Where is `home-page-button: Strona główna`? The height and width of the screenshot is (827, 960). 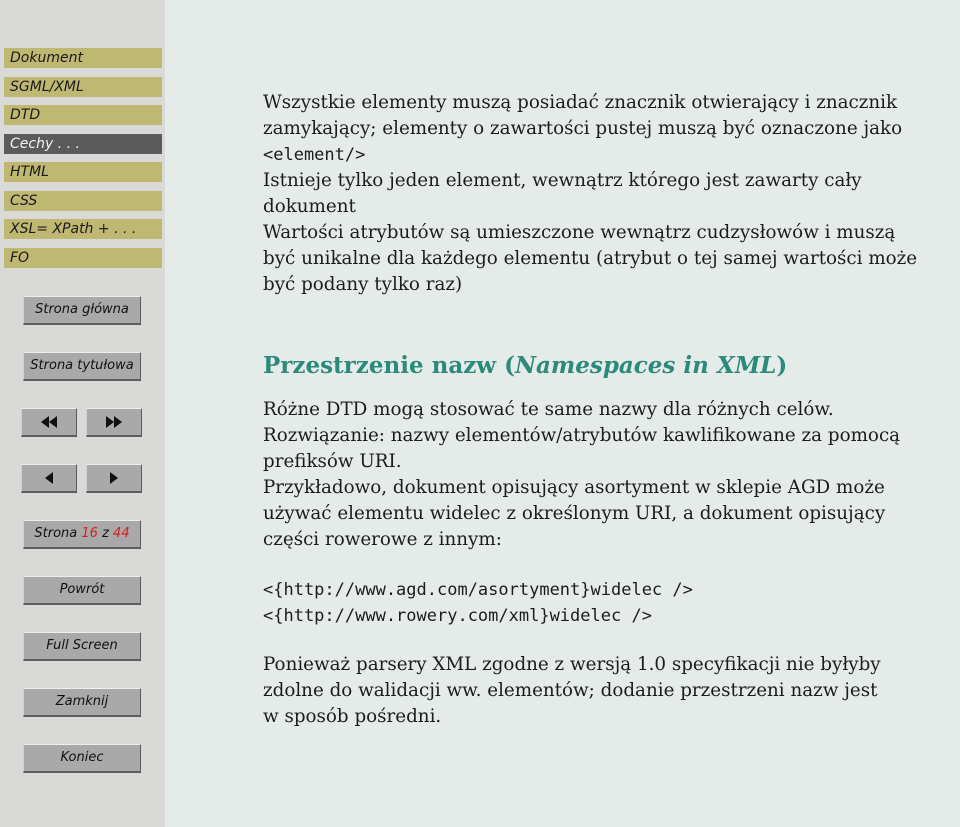 home-page-button: Strona główna is located at coordinates (82, 310).